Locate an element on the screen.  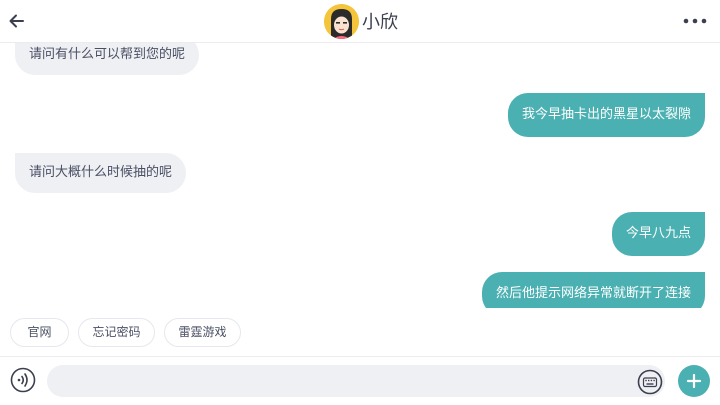
chat-title-area: 小欣 is located at coordinates (361, 21).